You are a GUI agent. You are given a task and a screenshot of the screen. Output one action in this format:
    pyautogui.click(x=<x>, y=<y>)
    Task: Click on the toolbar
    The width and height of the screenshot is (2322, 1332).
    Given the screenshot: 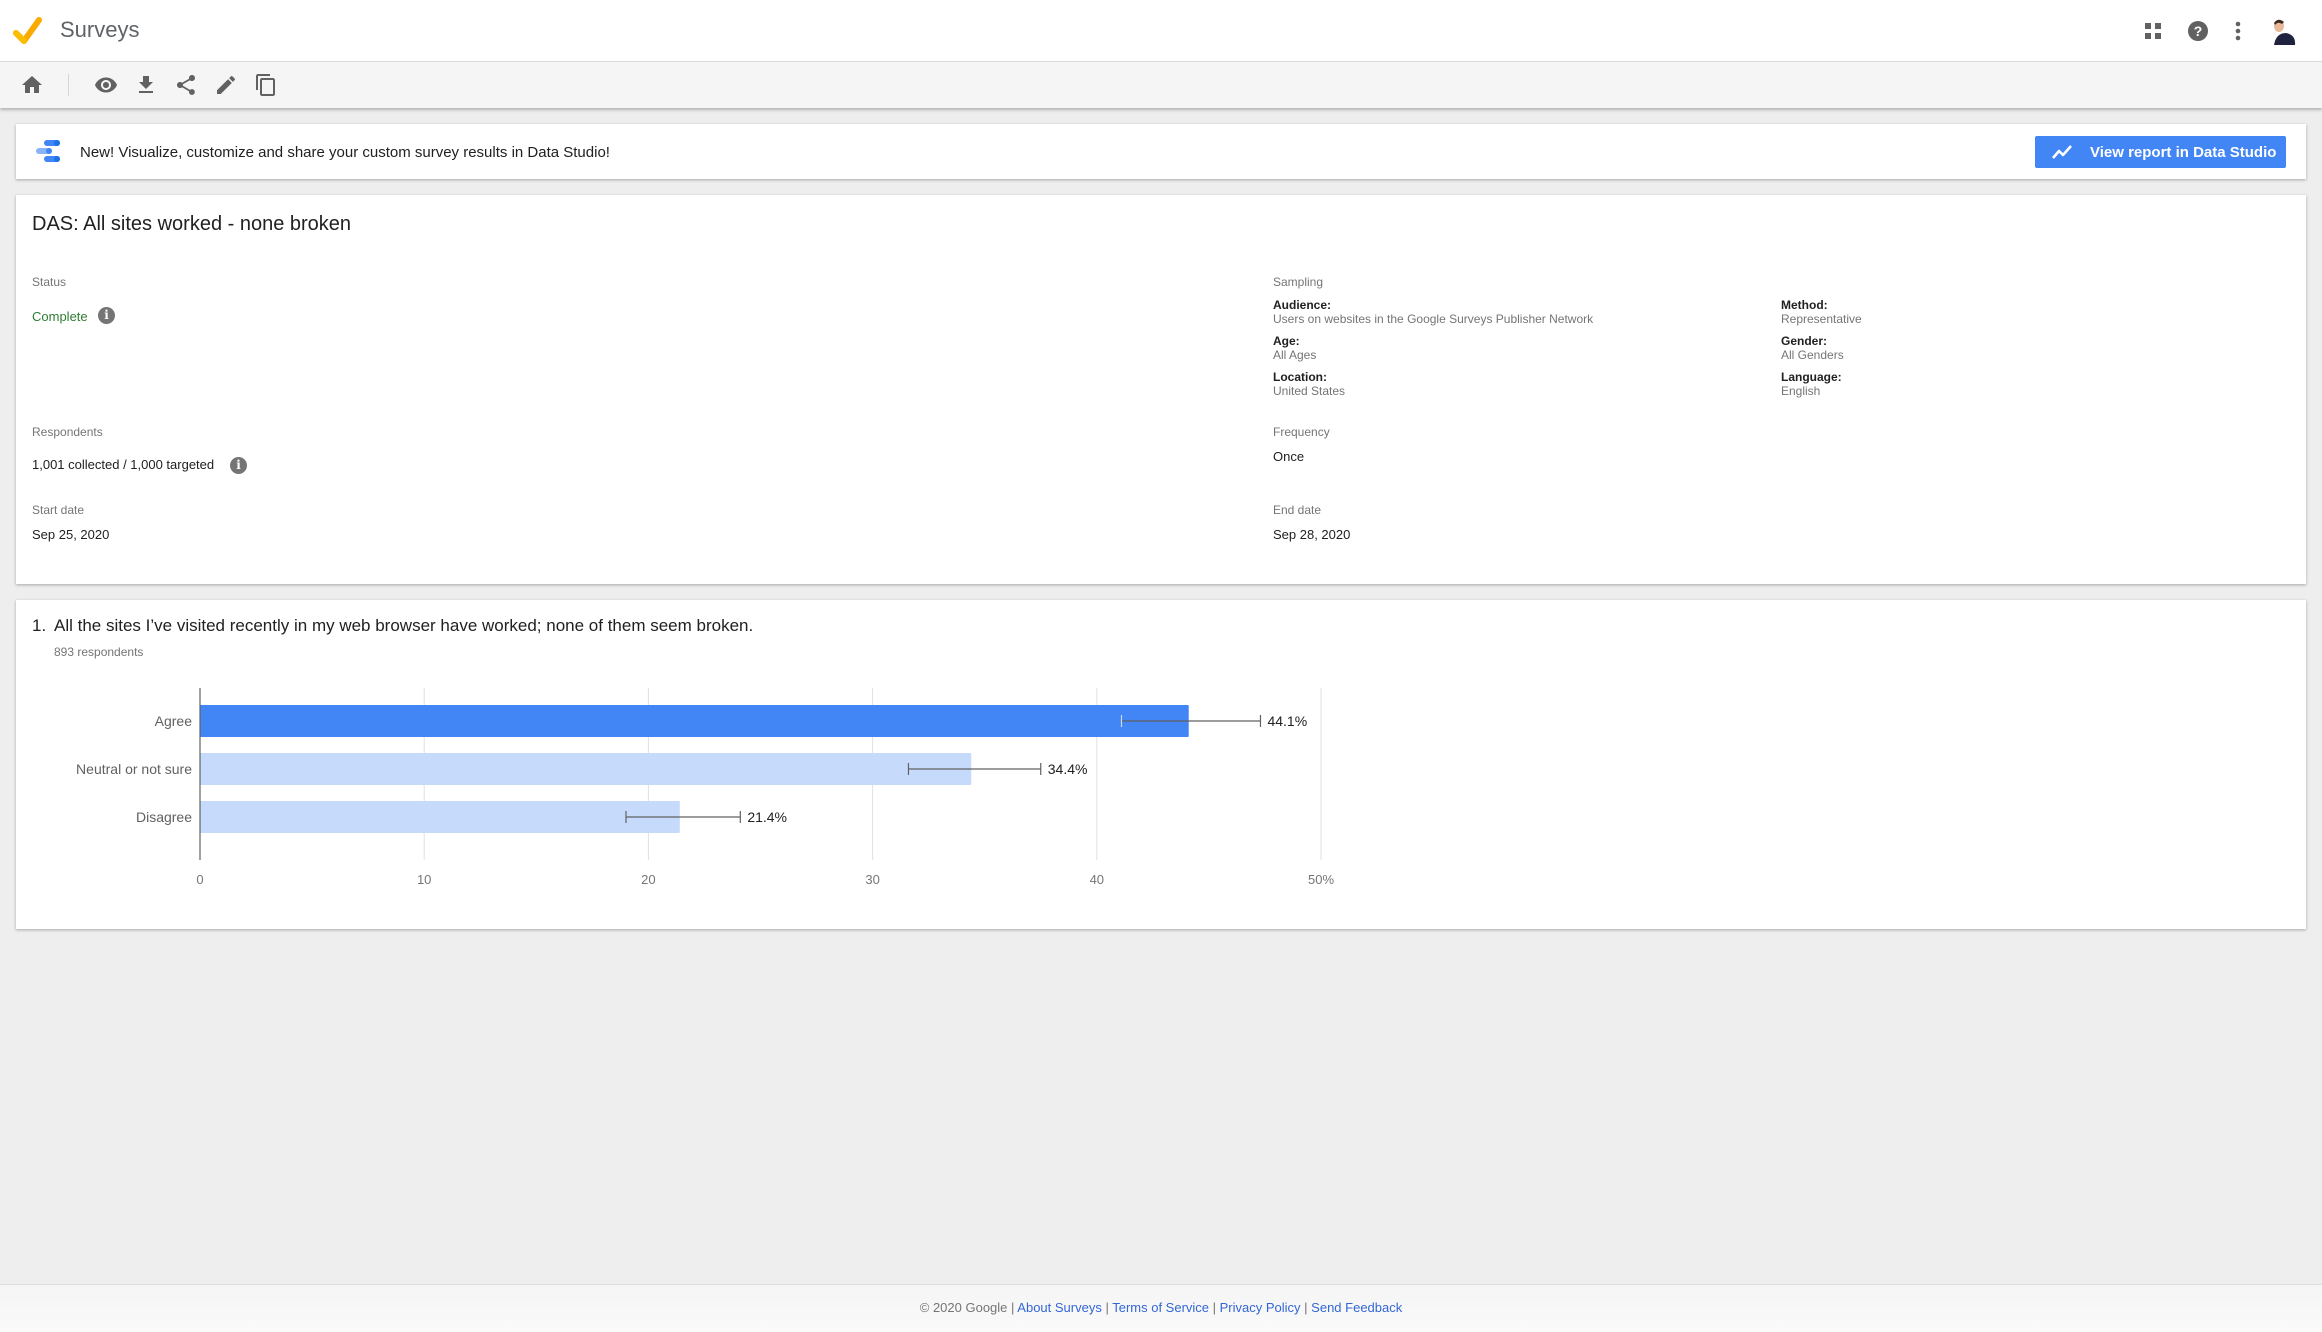 What is the action you would take?
    pyautogui.click(x=1161, y=85)
    